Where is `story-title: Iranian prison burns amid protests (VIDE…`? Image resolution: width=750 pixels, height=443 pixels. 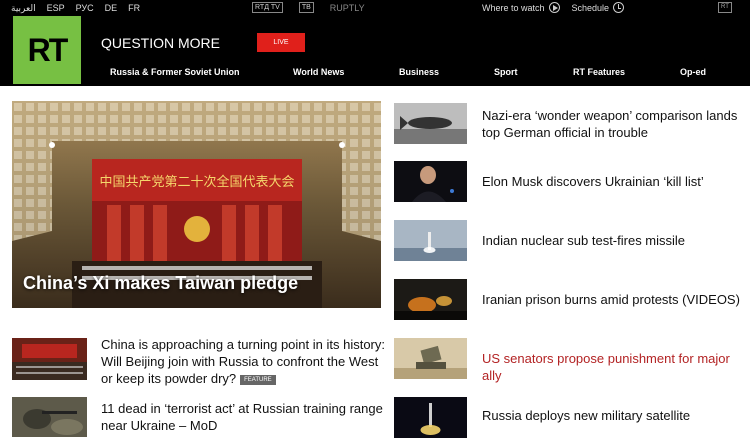 story-title: Iranian prison burns amid protests (VIDE… is located at coordinates (616, 299).